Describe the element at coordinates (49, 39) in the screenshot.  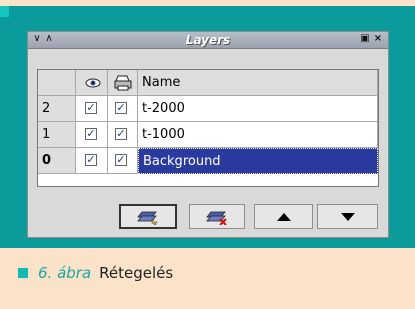
I see `expand-icon: ∧` at that location.